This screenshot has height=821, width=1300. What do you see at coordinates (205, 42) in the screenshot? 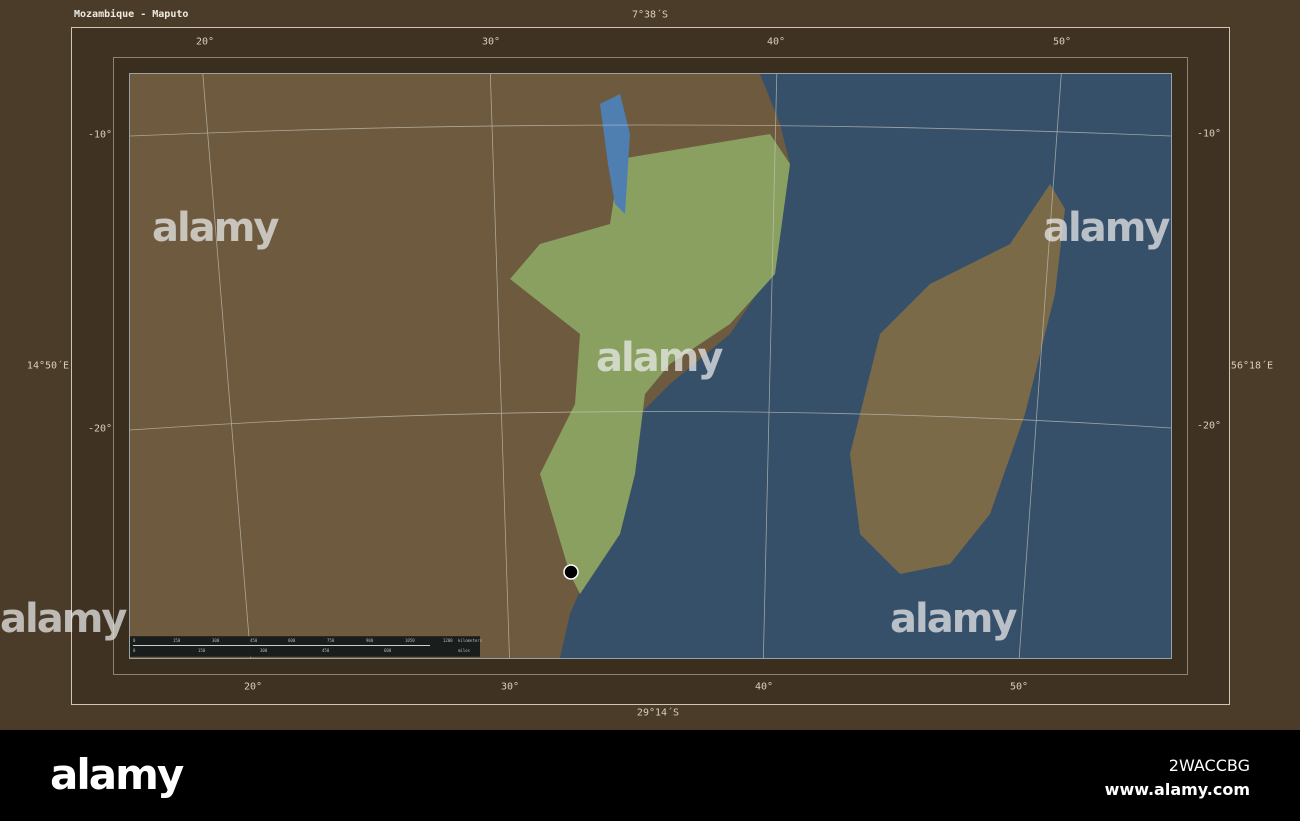
I see `lon-label-top: 20°` at bounding box center [205, 42].